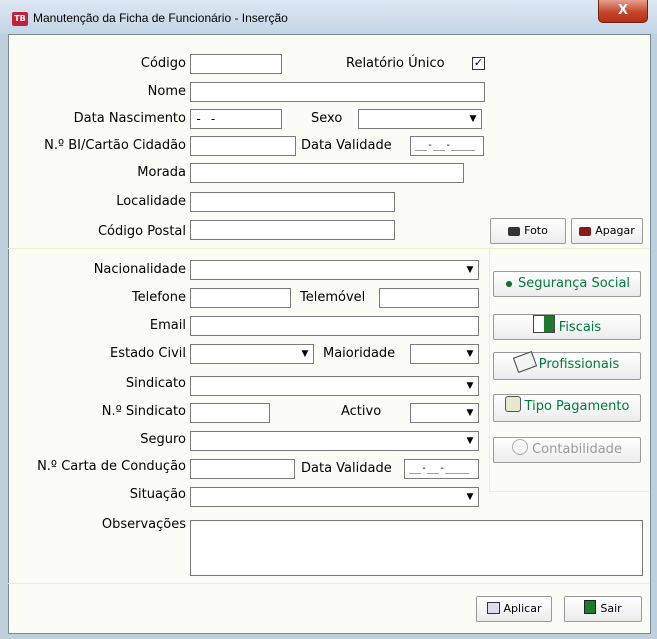 Image resolution: width=657 pixels, height=639 pixels. Describe the element at coordinates (579, 364) in the screenshot. I see `profissionais-label: Profissionais` at that location.